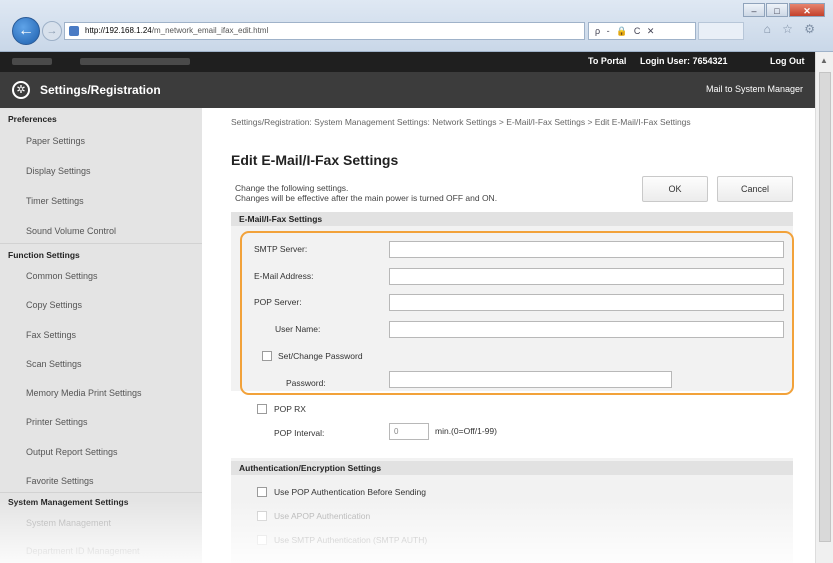 This screenshot has height=563, width=833. I want to click on window-controls: – □ ✕, so click(784, 10).